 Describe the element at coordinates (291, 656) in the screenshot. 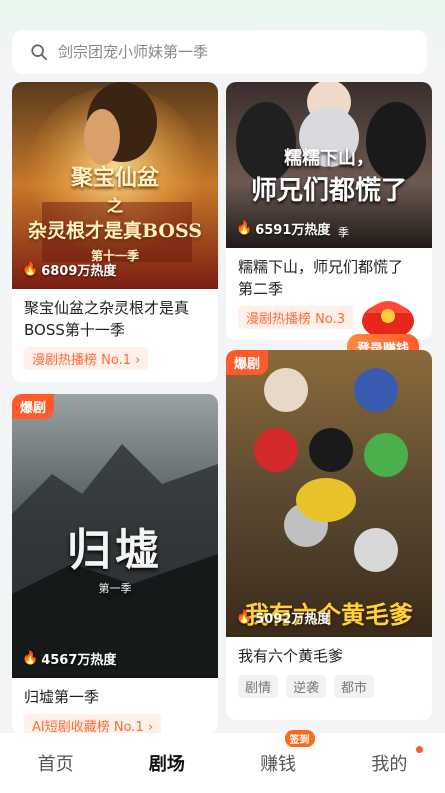

I see `card-title: 我有六个黄毛爹` at that location.